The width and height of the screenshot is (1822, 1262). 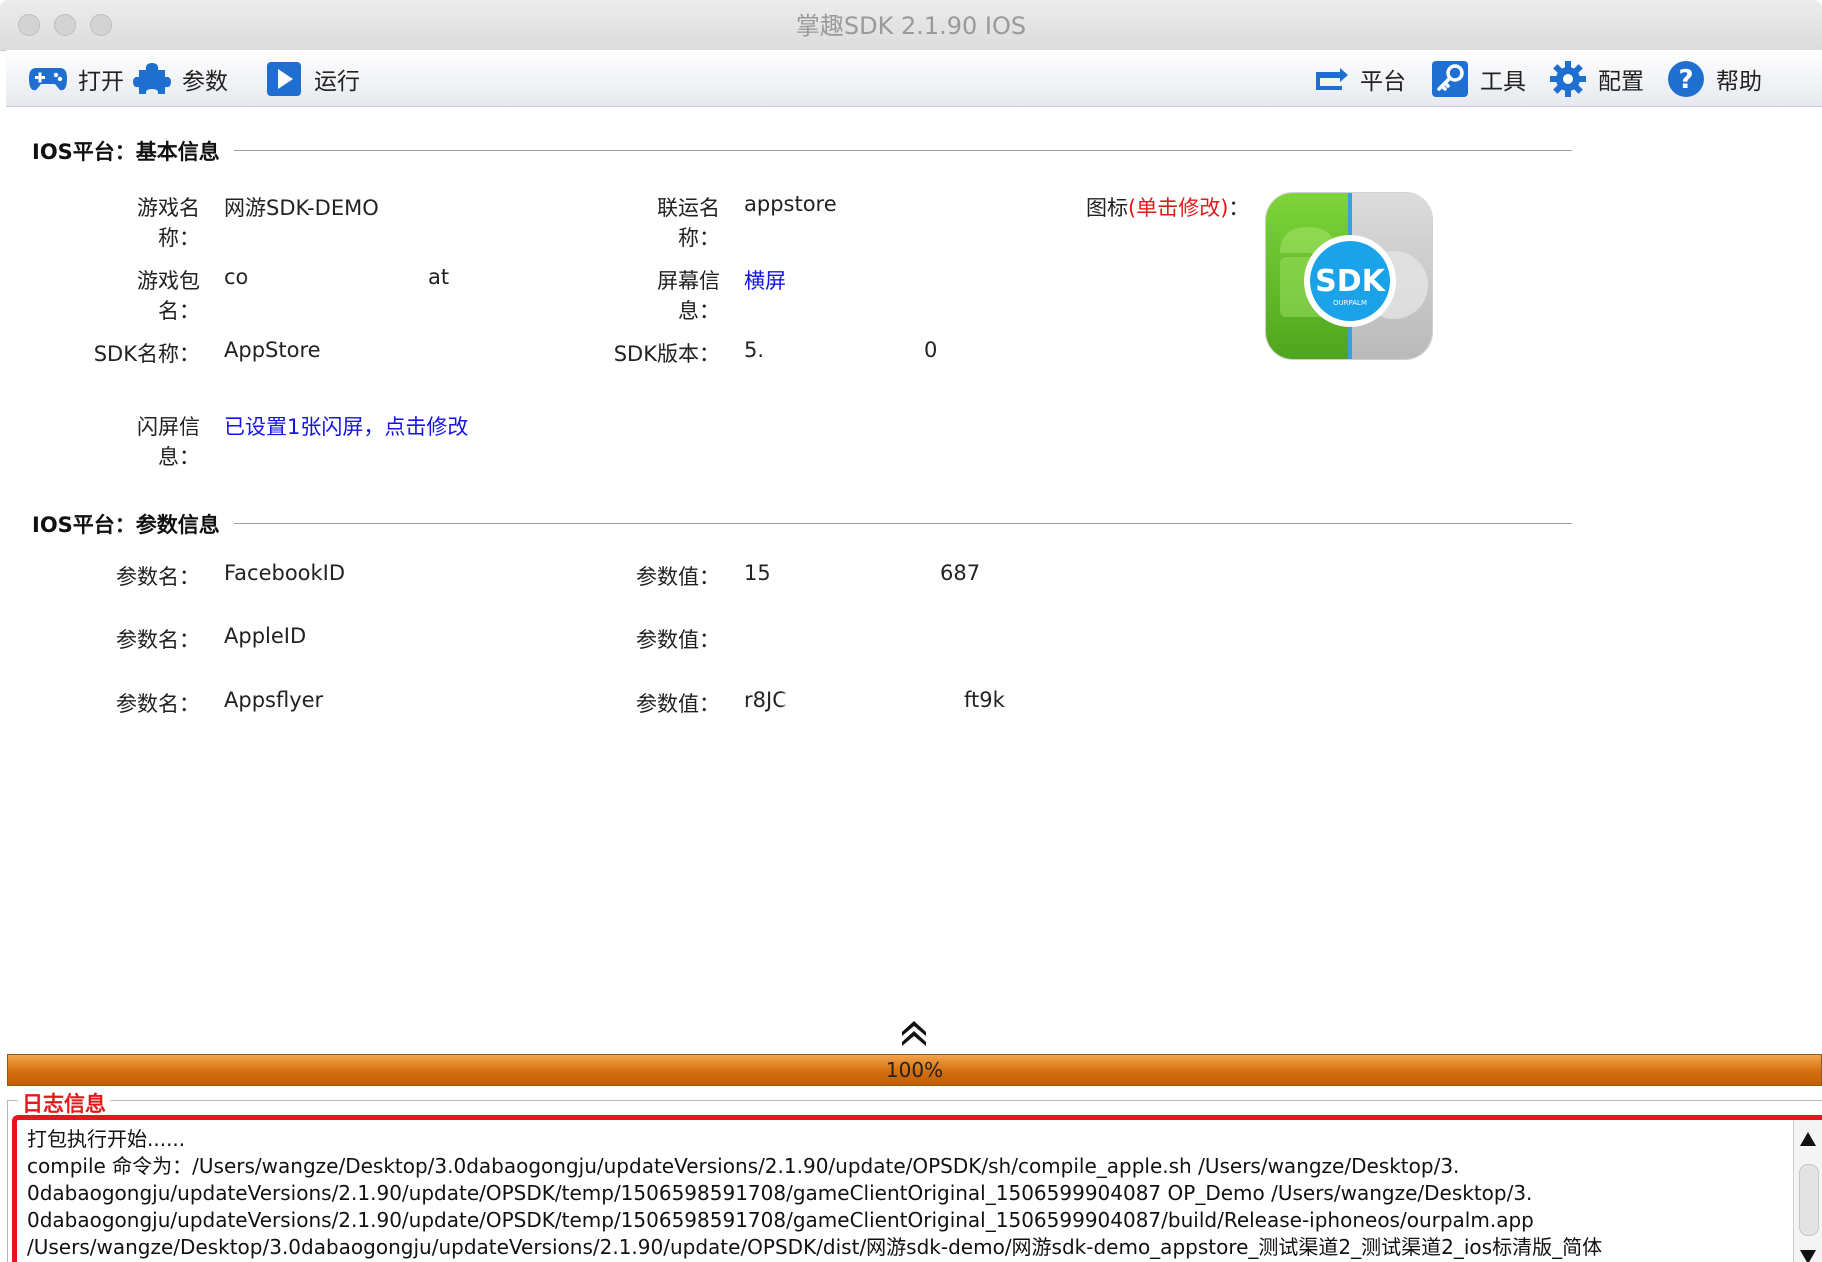 I want to click on toolbar: 打开 参数 运行 平台 工具 配置 ? 帮助, so click(x=914, y=78).